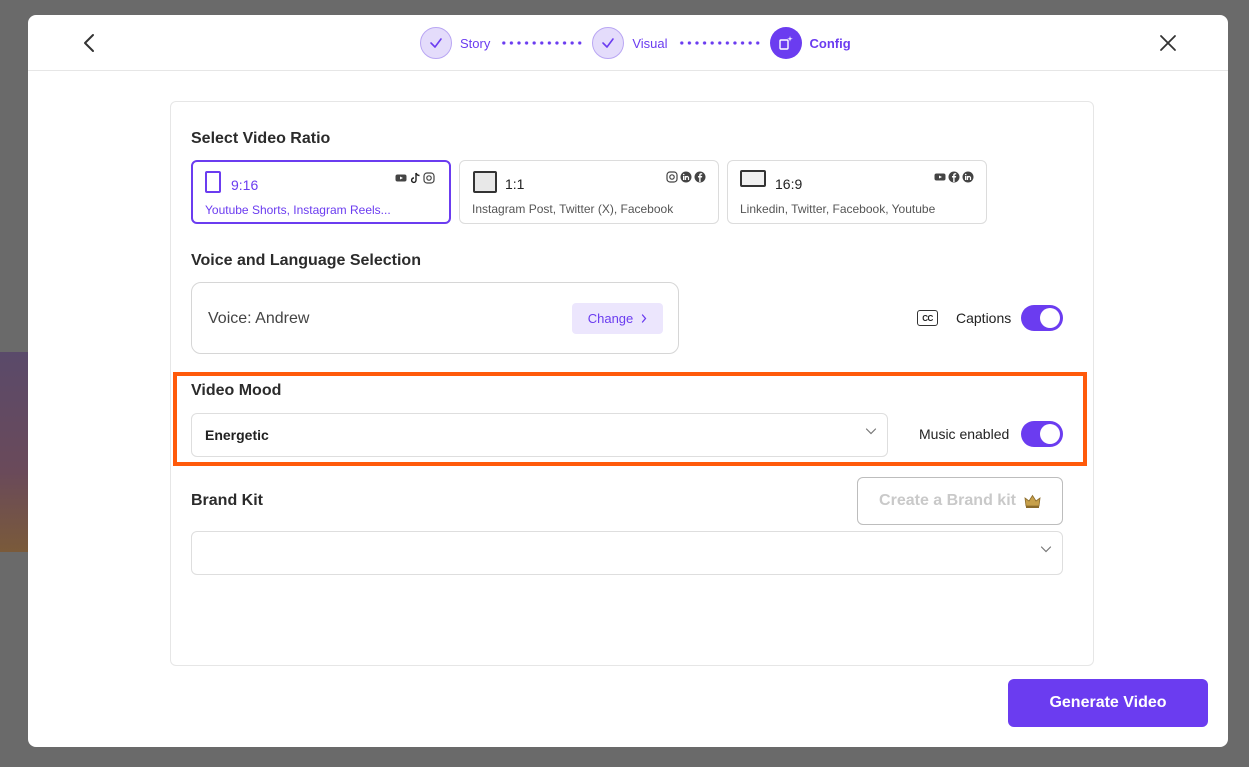 The image size is (1249, 767). I want to click on music-label: Music enabled, so click(964, 434).